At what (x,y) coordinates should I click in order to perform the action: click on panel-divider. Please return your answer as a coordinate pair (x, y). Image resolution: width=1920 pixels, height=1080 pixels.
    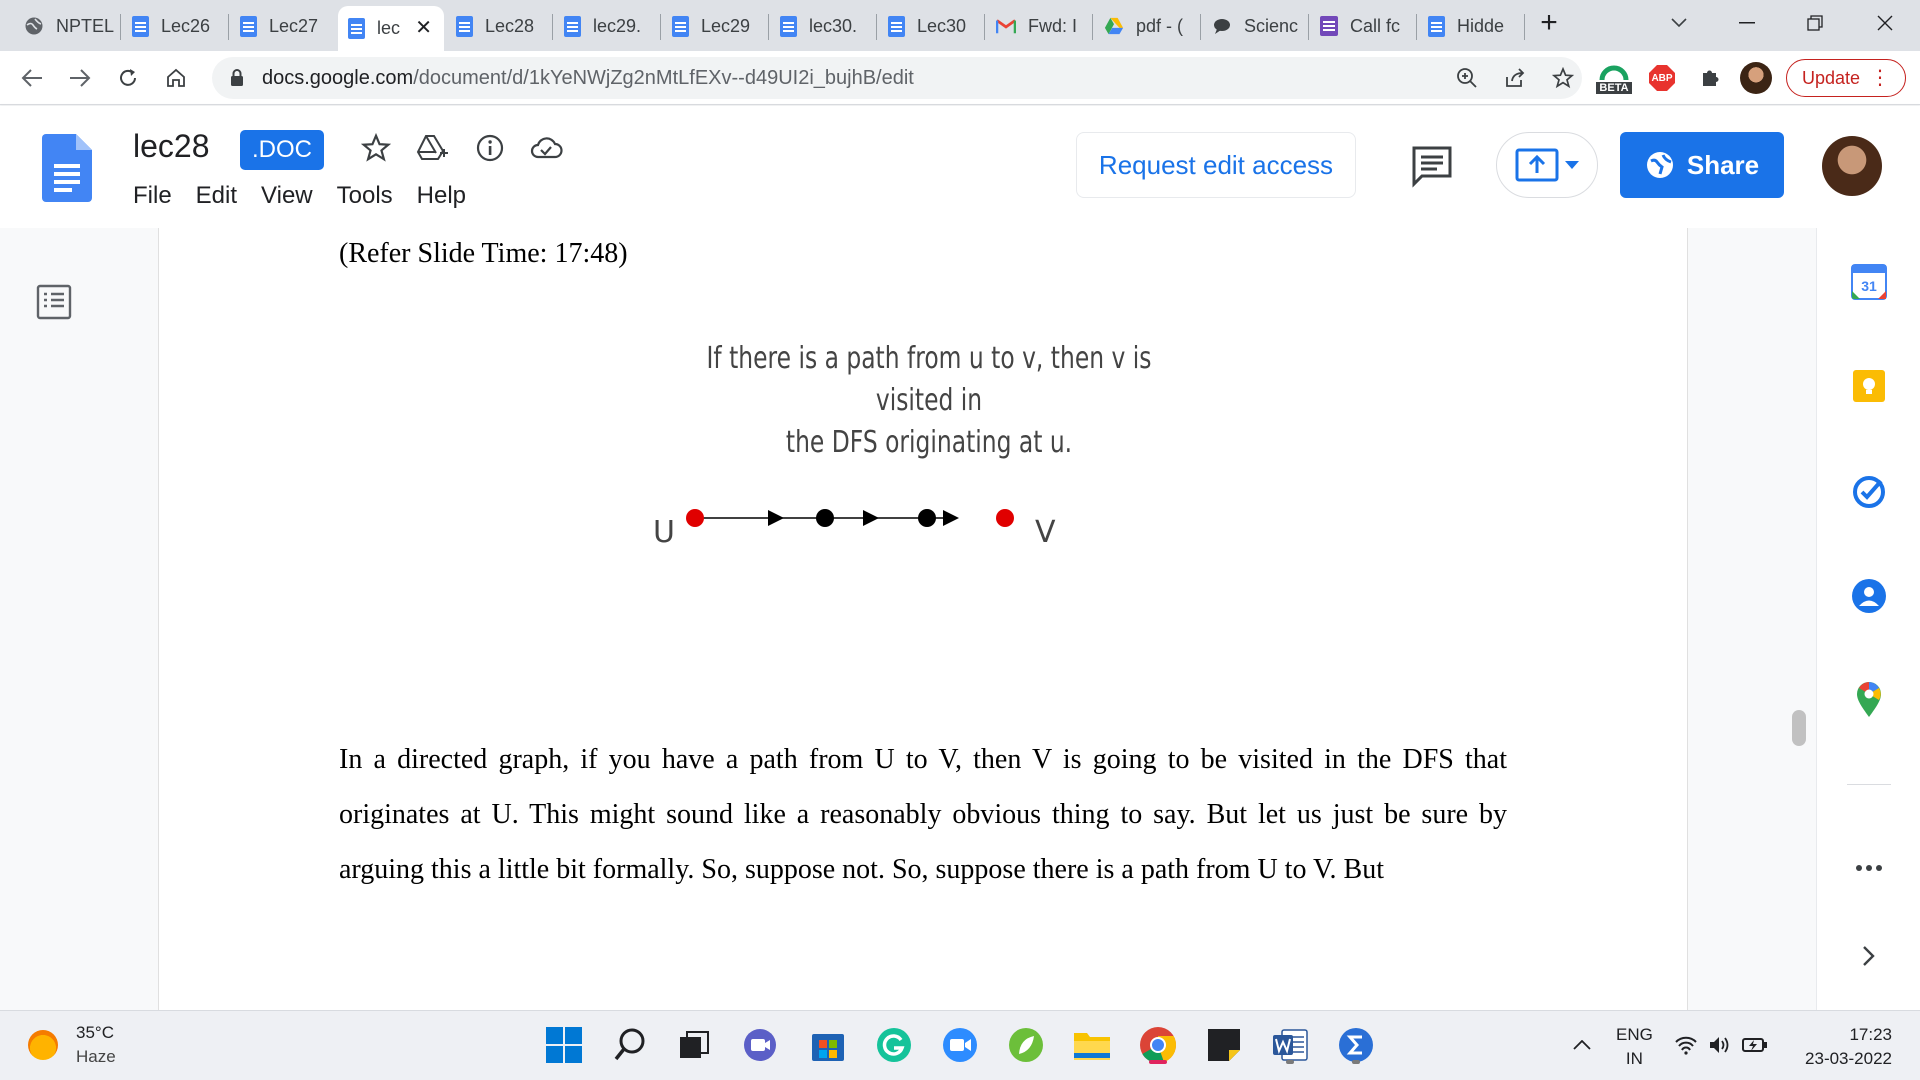
    Looking at the image, I should click on (1869, 784).